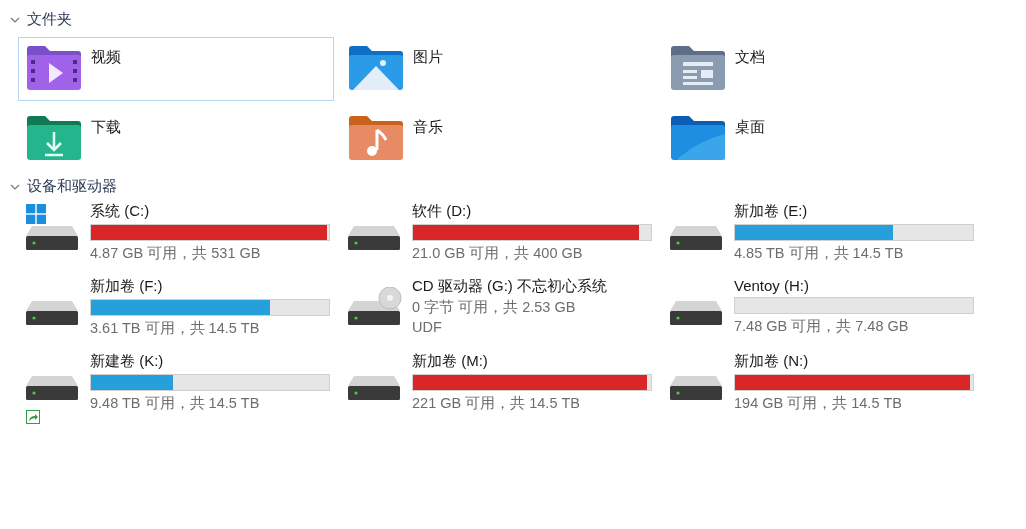 The height and width of the screenshot is (529, 1026). Describe the element at coordinates (750, 57) in the screenshot. I see `folder-name: 文档` at that location.